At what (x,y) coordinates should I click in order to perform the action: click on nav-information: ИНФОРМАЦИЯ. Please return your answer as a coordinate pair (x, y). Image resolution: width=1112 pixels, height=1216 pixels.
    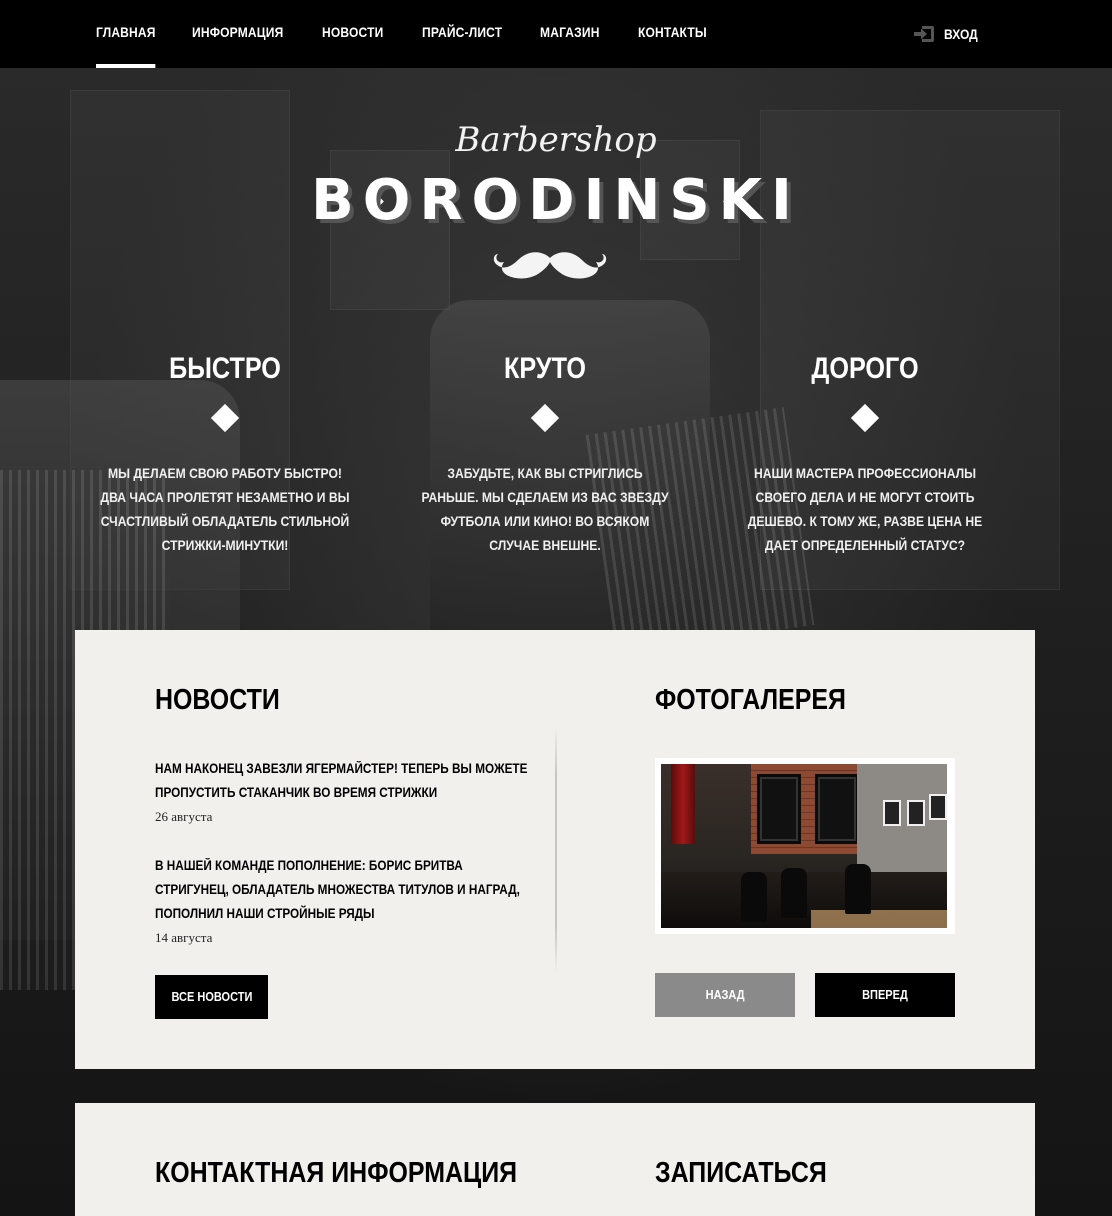
    Looking at the image, I should click on (237, 34).